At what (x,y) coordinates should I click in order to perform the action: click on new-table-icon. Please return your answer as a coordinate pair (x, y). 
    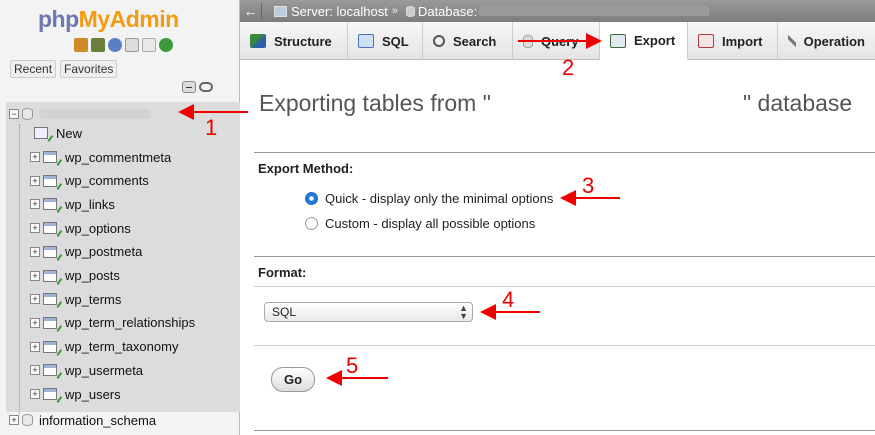
    Looking at the image, I should click on (41, 133).